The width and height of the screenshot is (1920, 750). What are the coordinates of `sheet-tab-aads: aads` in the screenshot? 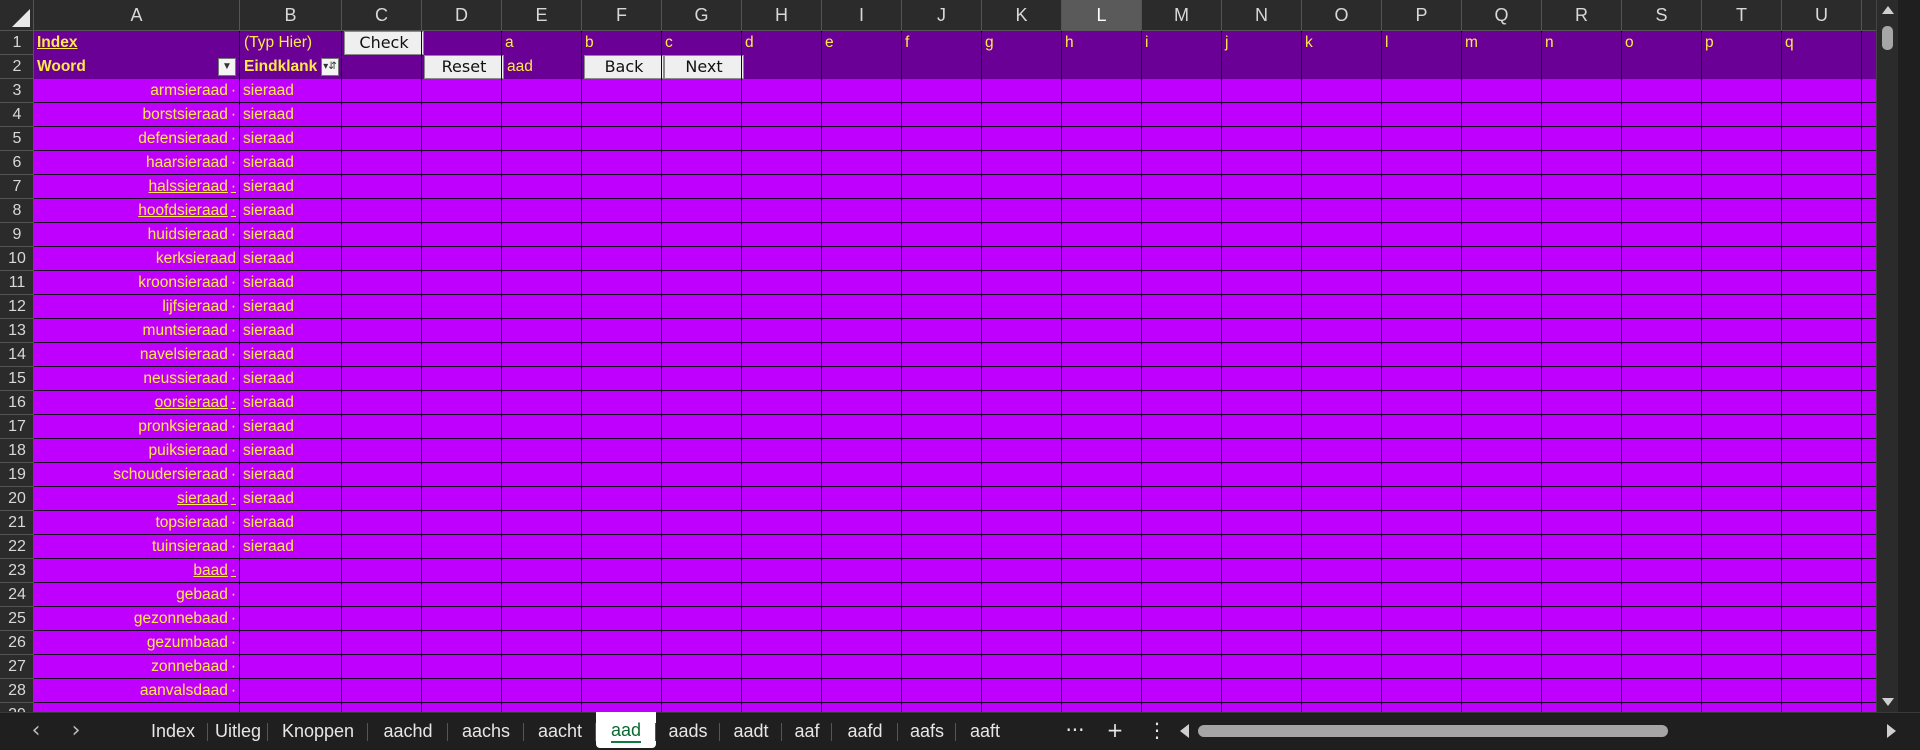 It's located at (688, 731).